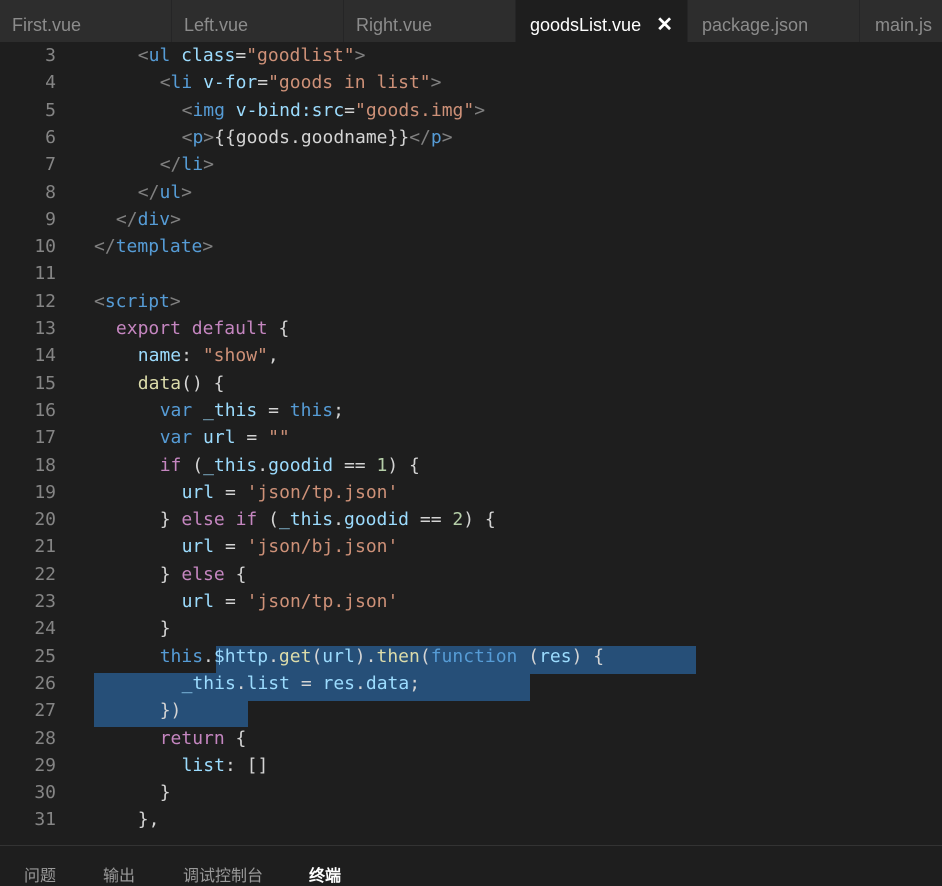 The height and width of the screenshot is (886, 942). Describe the element at coordinates (50, 137) in the screenshot. I see `line-number: 6` at that location.